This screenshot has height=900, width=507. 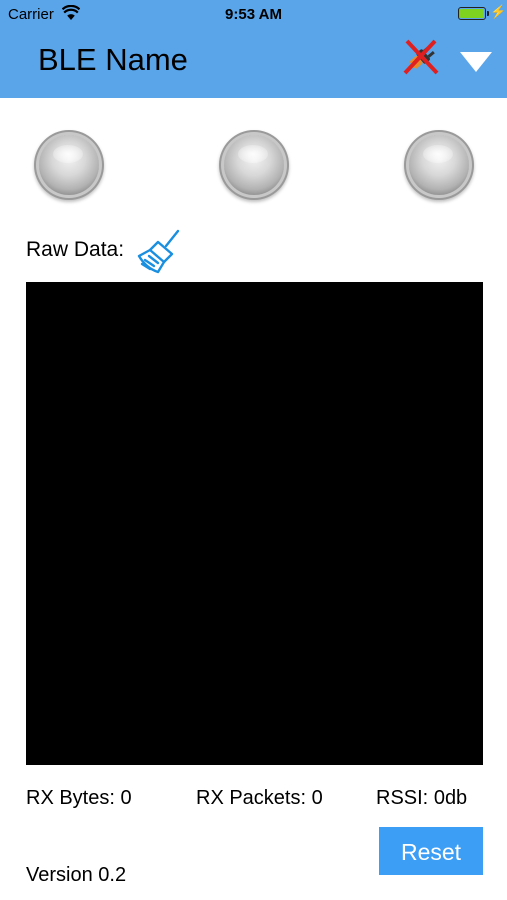 What do you see at coordinates (251, 798) in the screenshot?
I see `rx-packets-label: RX Packets:` at bounding box center [251, 798].